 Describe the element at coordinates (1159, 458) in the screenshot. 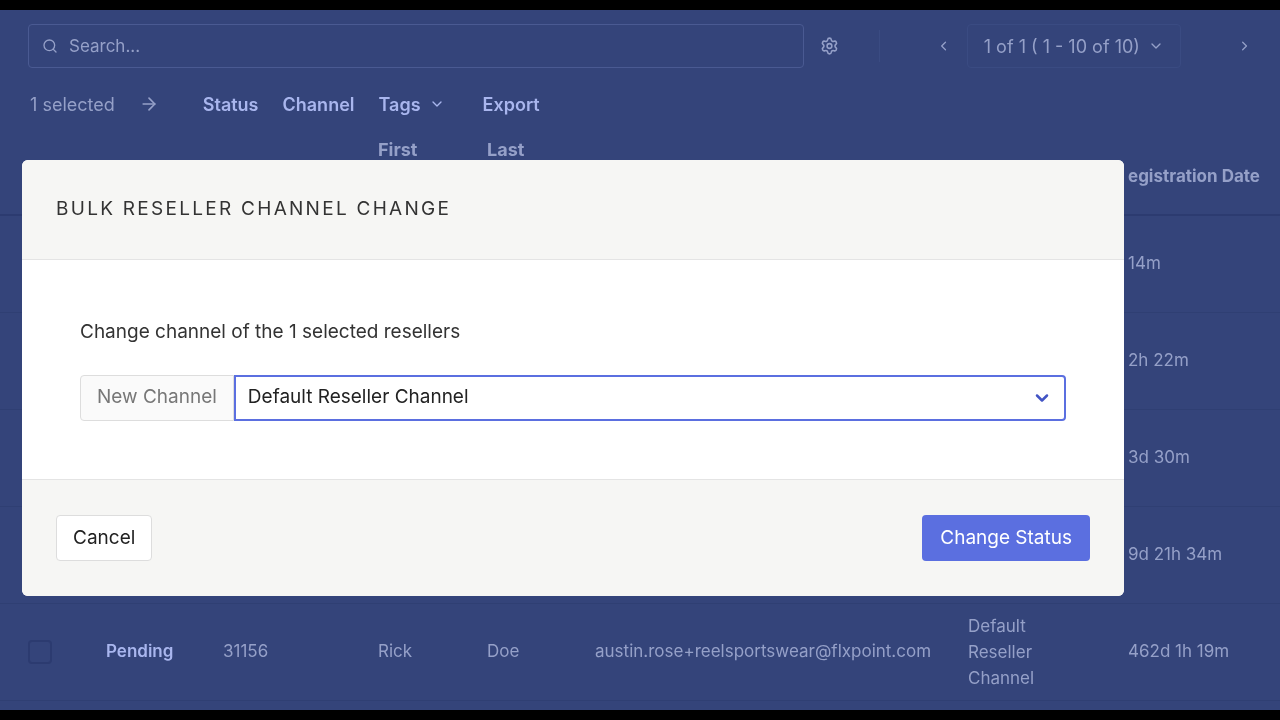

I see `table-cell-text: 3d 30m` at that location.